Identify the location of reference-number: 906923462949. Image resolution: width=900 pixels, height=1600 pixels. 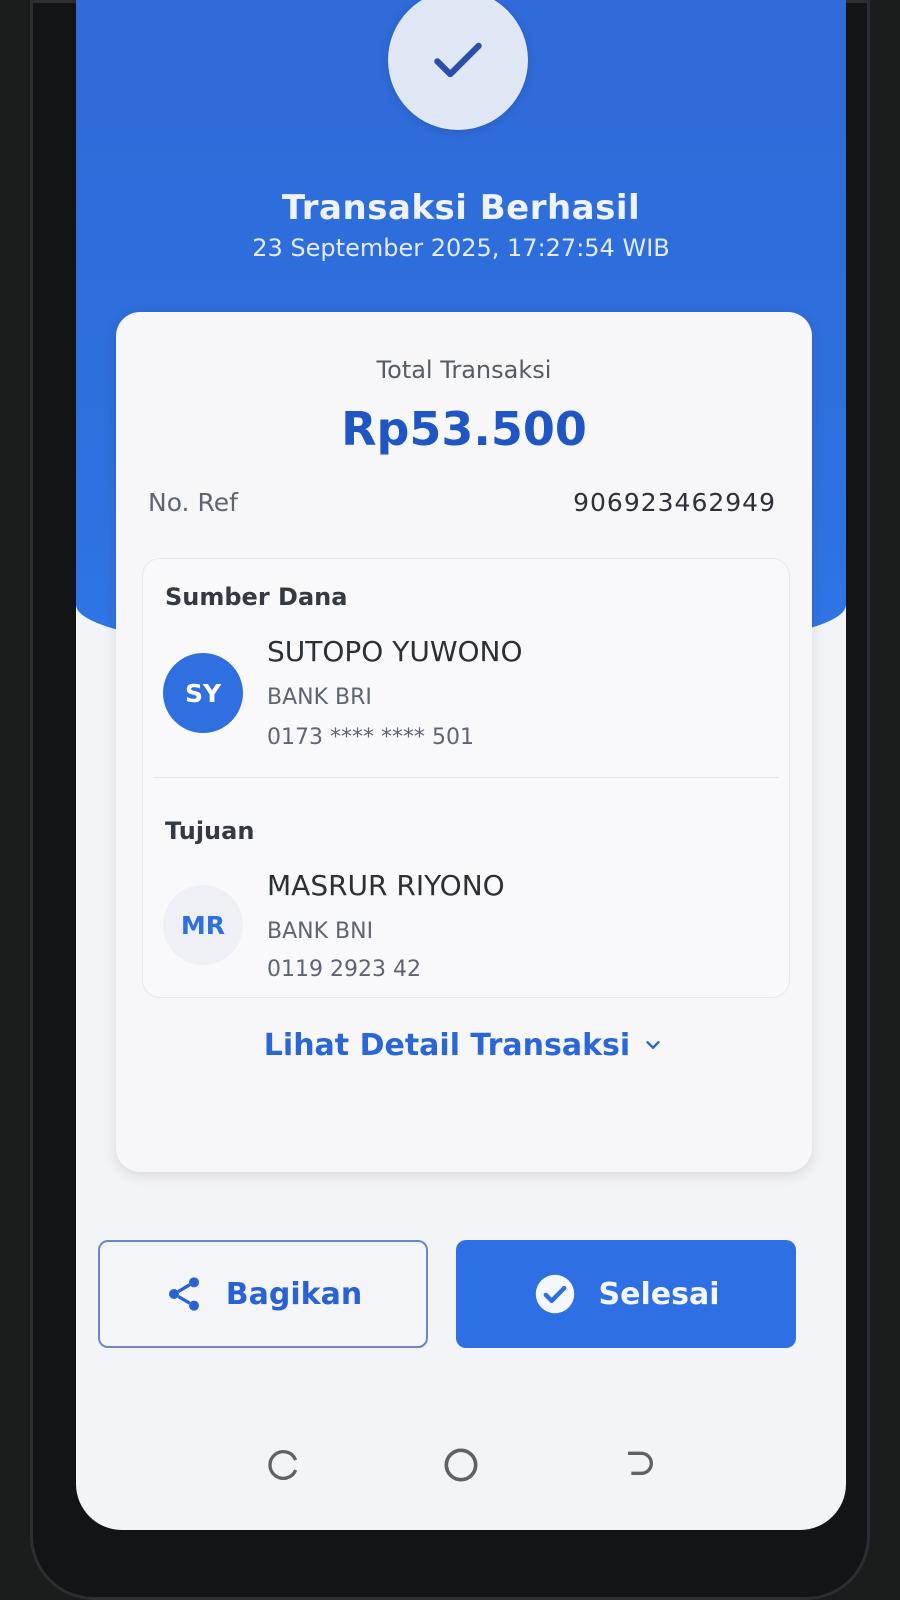
(674, 502).